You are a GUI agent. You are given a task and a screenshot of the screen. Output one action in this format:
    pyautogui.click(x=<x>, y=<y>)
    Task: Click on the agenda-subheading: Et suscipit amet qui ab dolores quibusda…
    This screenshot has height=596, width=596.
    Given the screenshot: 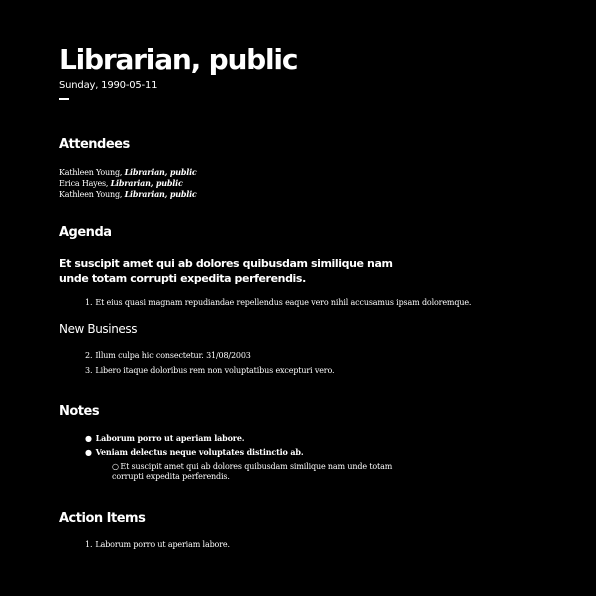 What is the action you would take?
    pyautogui.click(x=226, y=271)
    